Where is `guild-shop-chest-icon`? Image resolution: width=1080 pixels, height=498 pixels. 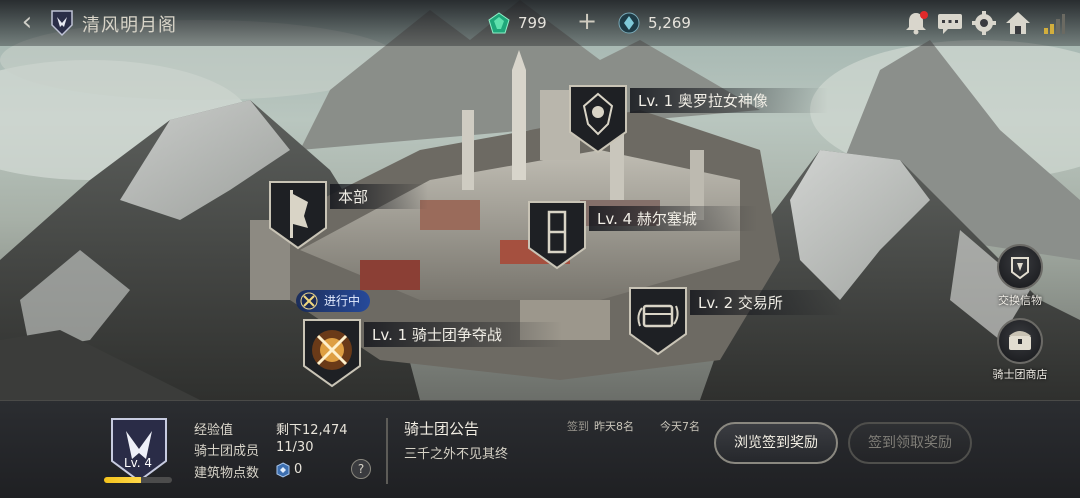 guild-shop-chest-icon is located at coordinates (1020, 341).